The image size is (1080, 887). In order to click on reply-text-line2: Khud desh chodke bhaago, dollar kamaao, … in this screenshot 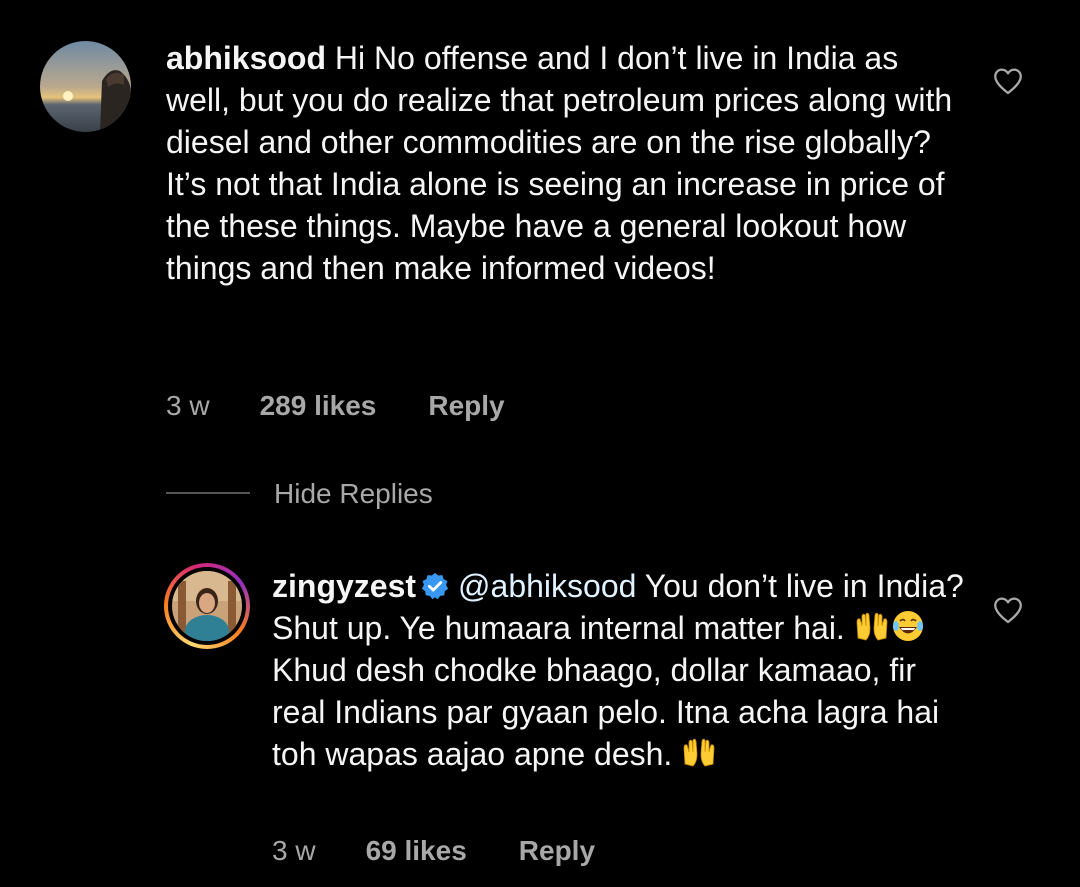, I will do `click(606, 712)`.